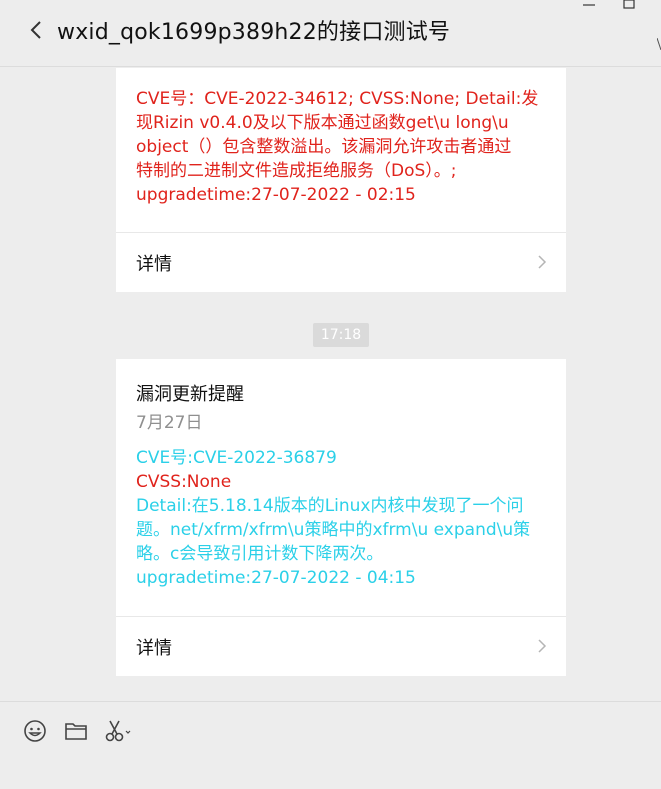 The width and height of the screenshot is (661, 789). What do you see at coordinates (333, 530) in the screenshot?
I see `message-2-line-4: 题。net/xfrm/xfrm\u策略中的xfrm\u expand\u策` at bounding box center [333, 530].